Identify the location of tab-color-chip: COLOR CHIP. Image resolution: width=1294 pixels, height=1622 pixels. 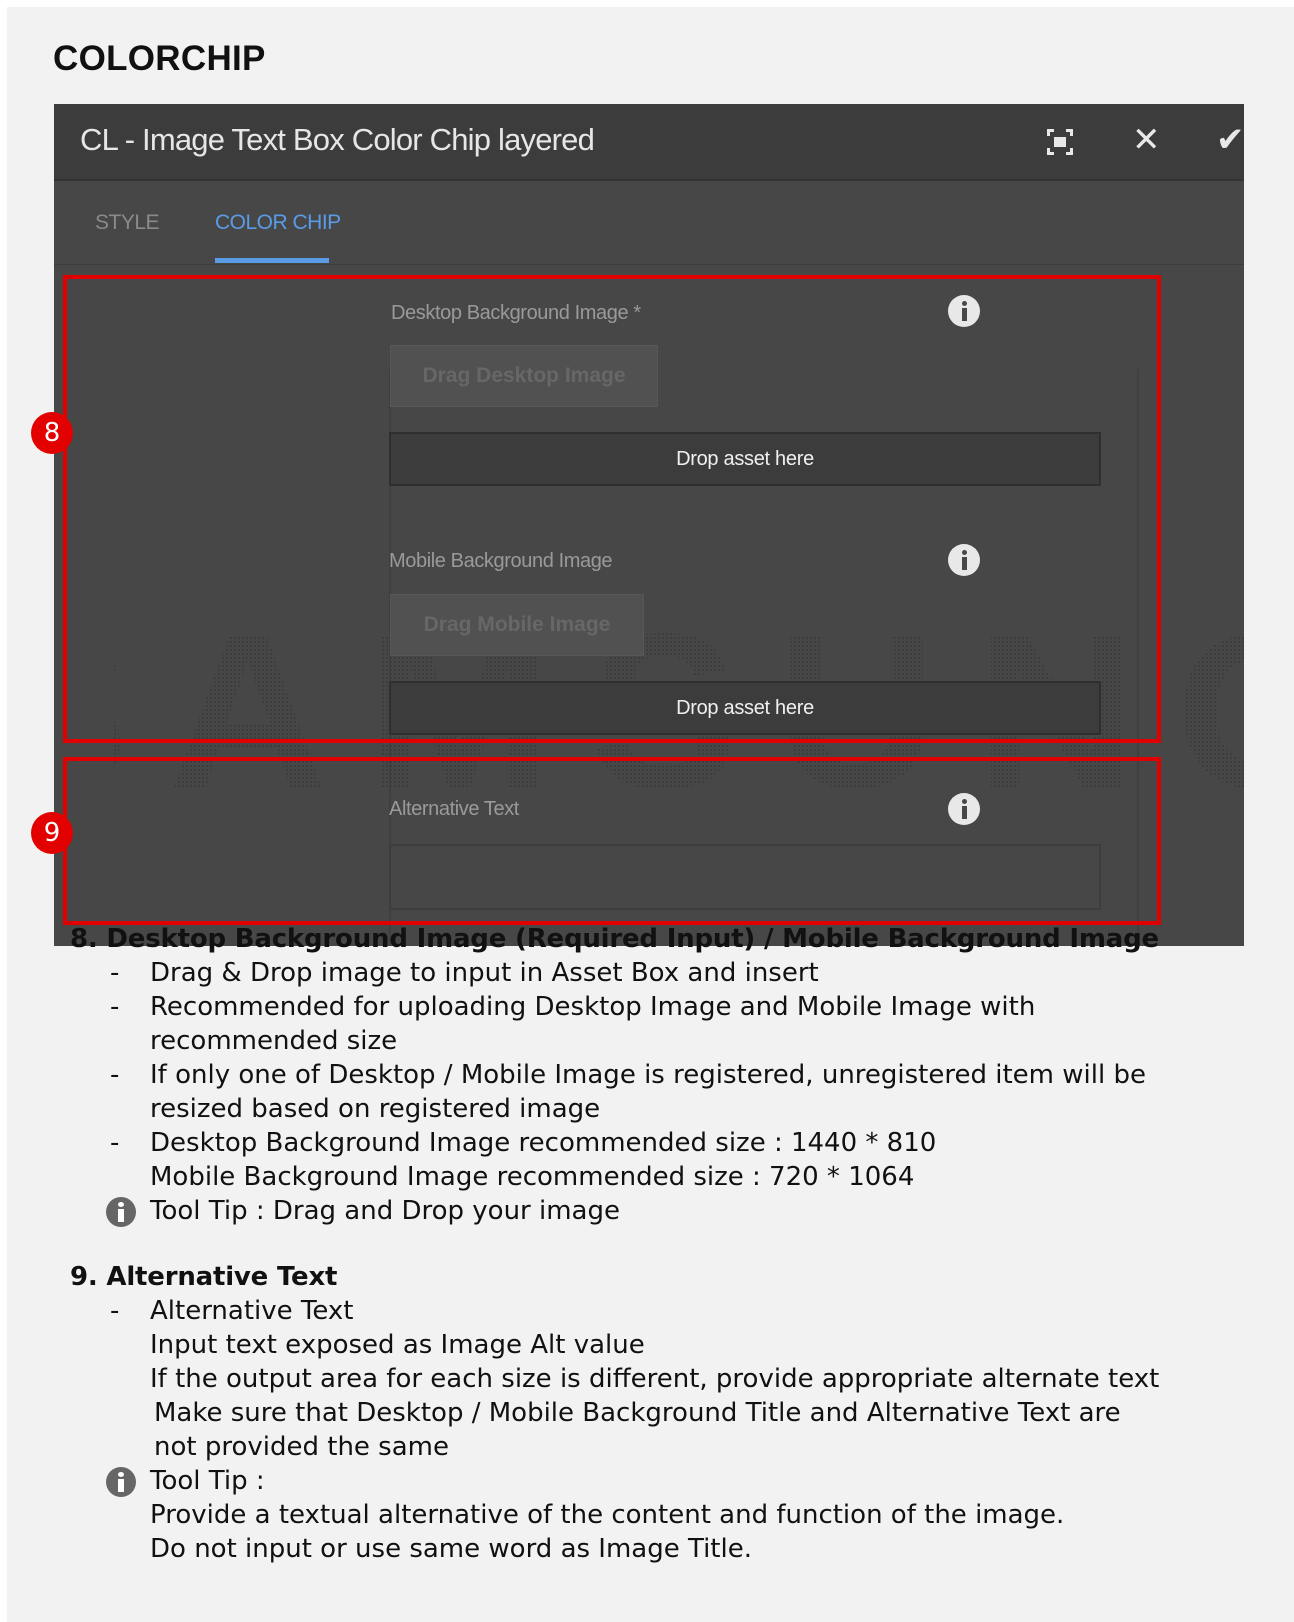
(278, 223).